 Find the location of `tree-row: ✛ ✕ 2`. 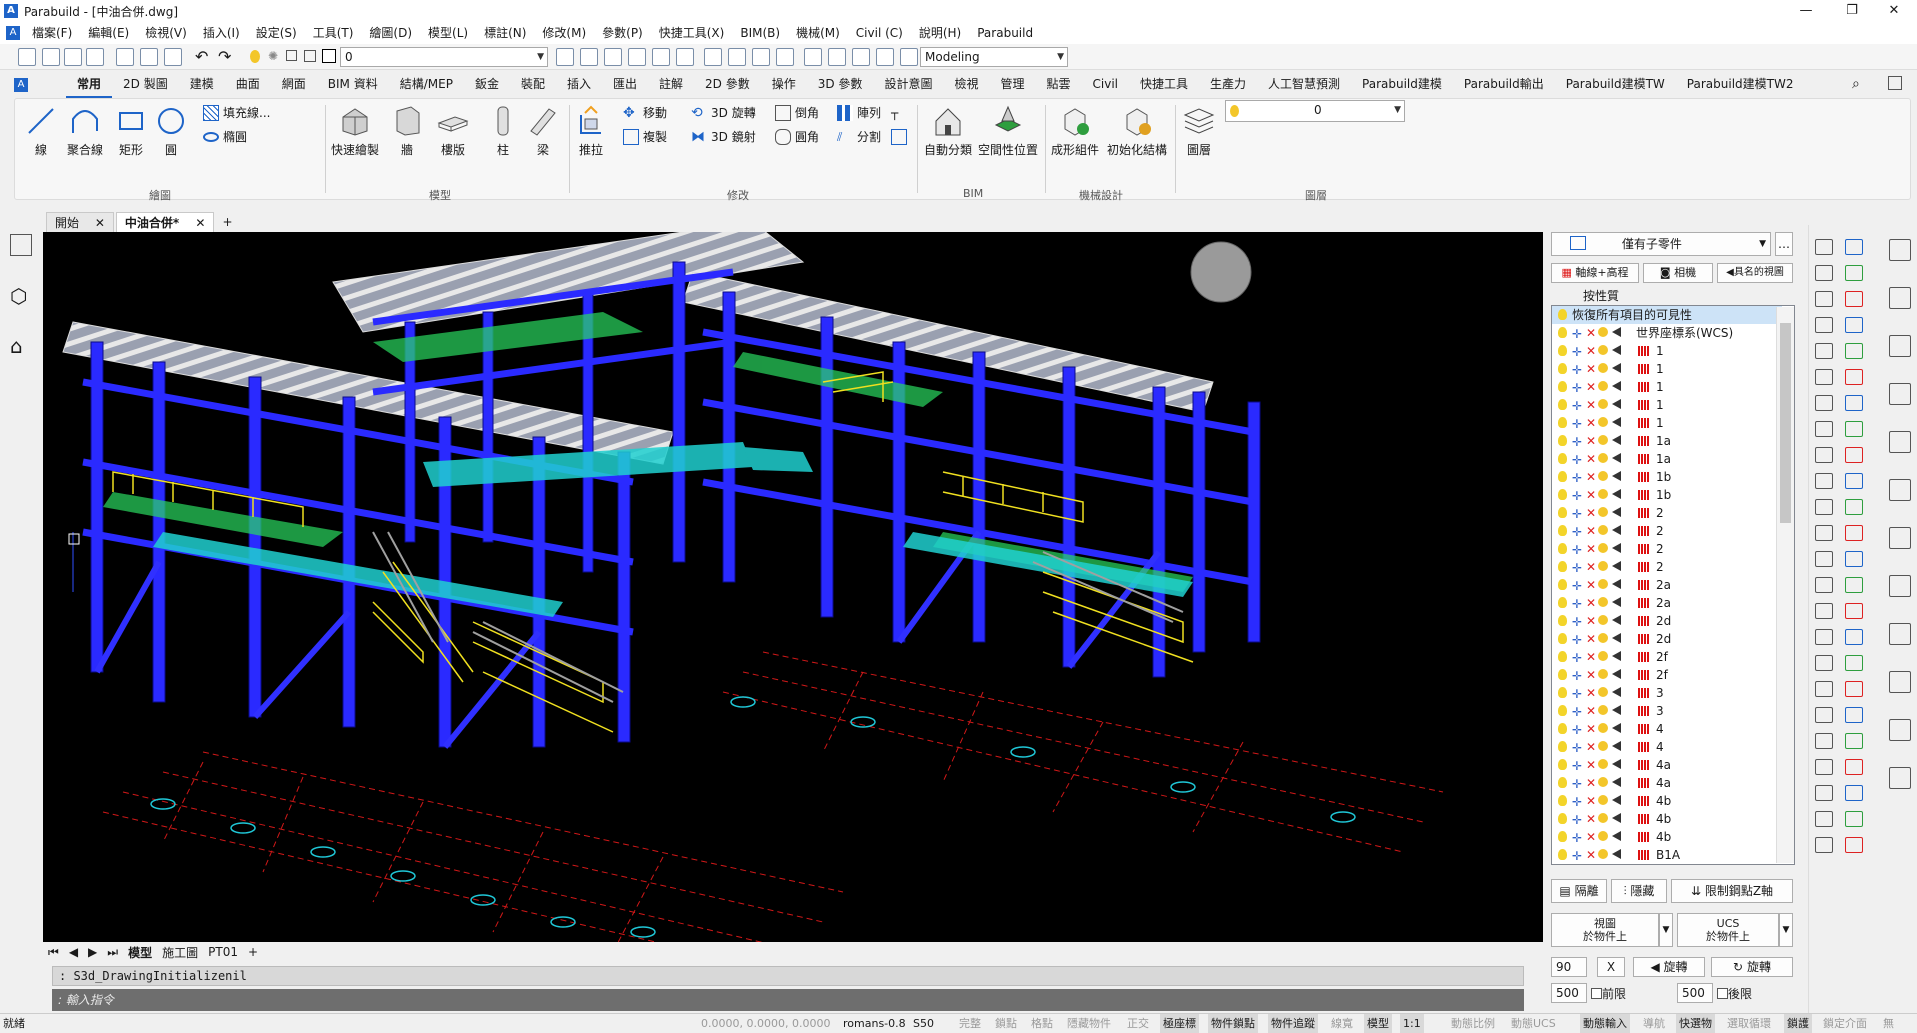

tree-row: ✛ ✕ 2 is located at coordinates (1667, 531).